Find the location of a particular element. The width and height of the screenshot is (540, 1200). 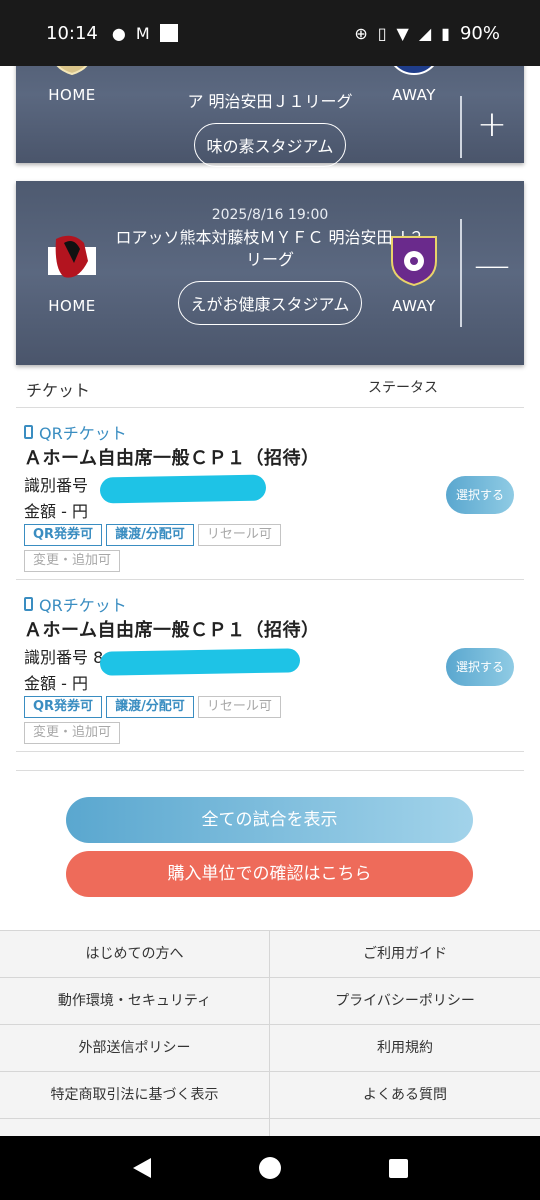

footer-link-external-transmission: 外部送信ポリシー is located at coordinates (135, 1048).